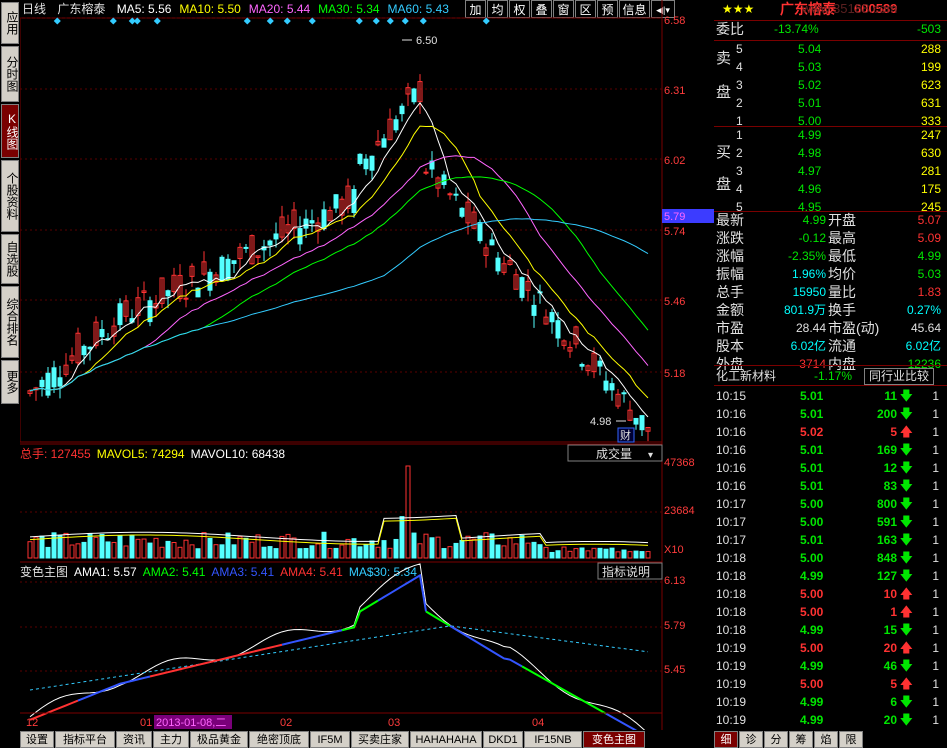 The height and width of the screenshot is (748, 947). I want to click on indicator-tab-2: 资讯, so click(134, 739).